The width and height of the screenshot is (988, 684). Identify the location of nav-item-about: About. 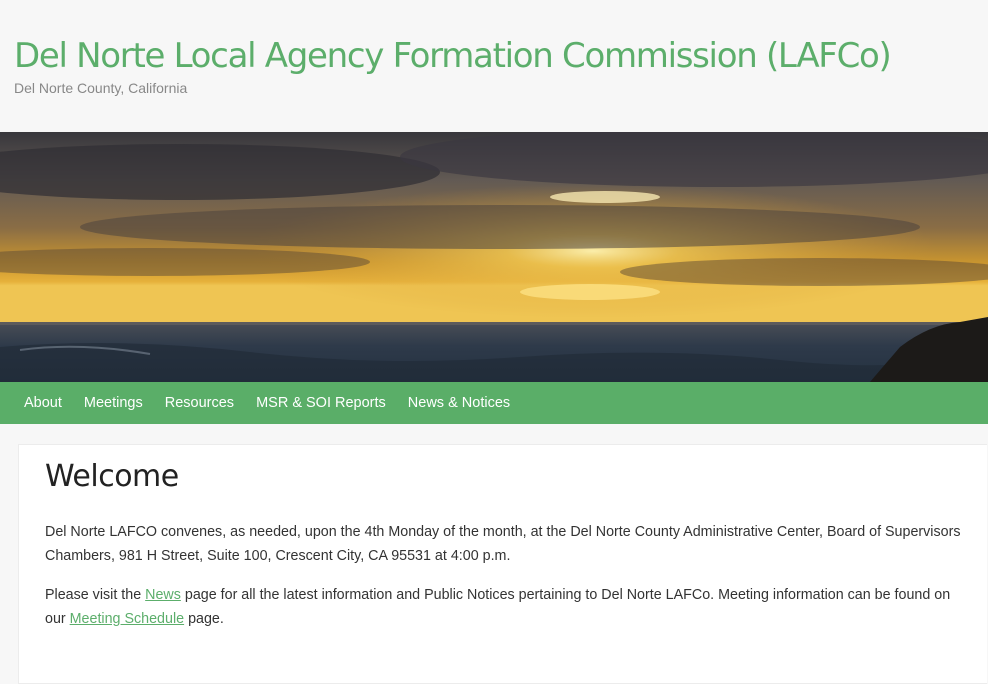
(43, 403).